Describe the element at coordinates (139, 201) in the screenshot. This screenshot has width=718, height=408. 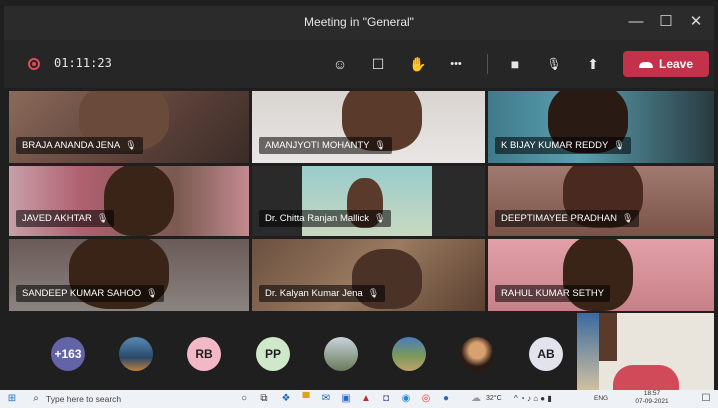
I see `participant-video` at that location.